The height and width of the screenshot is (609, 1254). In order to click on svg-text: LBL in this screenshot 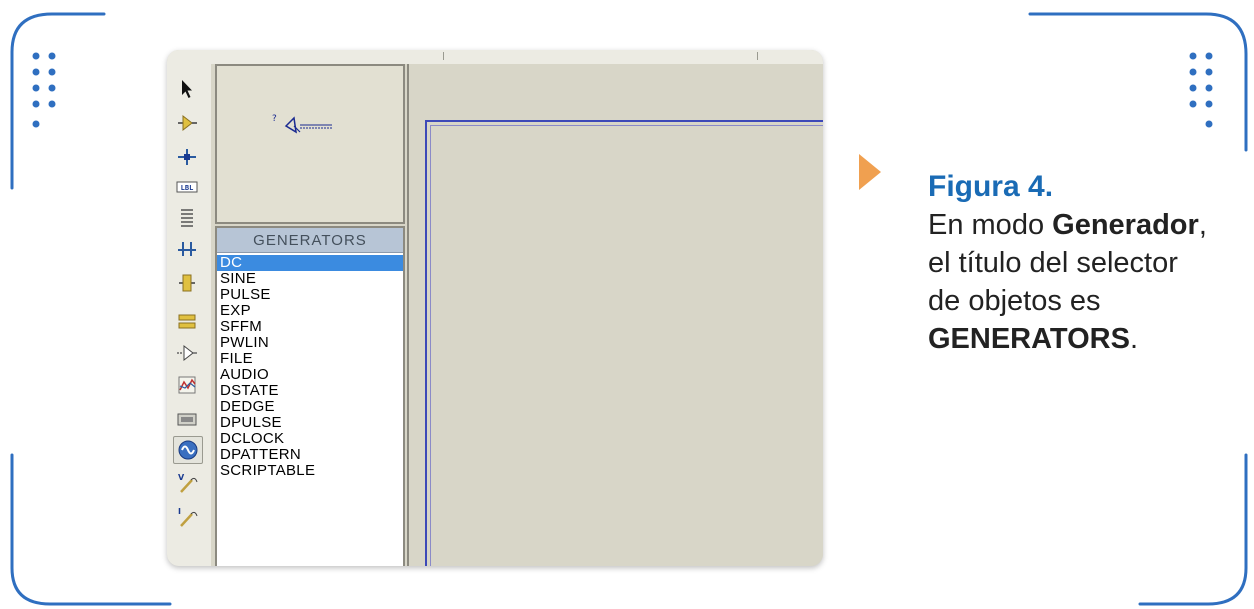, I will do `click(187, 188)`.